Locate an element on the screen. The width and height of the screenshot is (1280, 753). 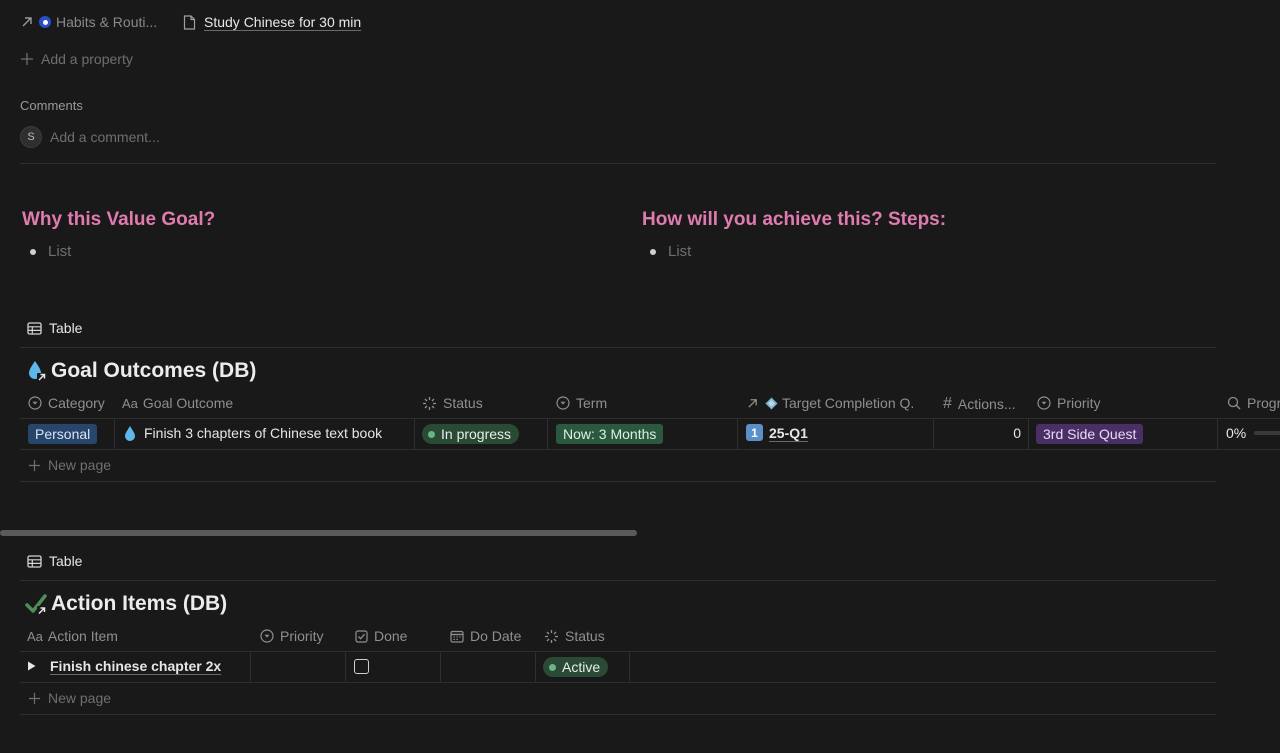
category-tag: Personal is located at coordinates (62, 434).